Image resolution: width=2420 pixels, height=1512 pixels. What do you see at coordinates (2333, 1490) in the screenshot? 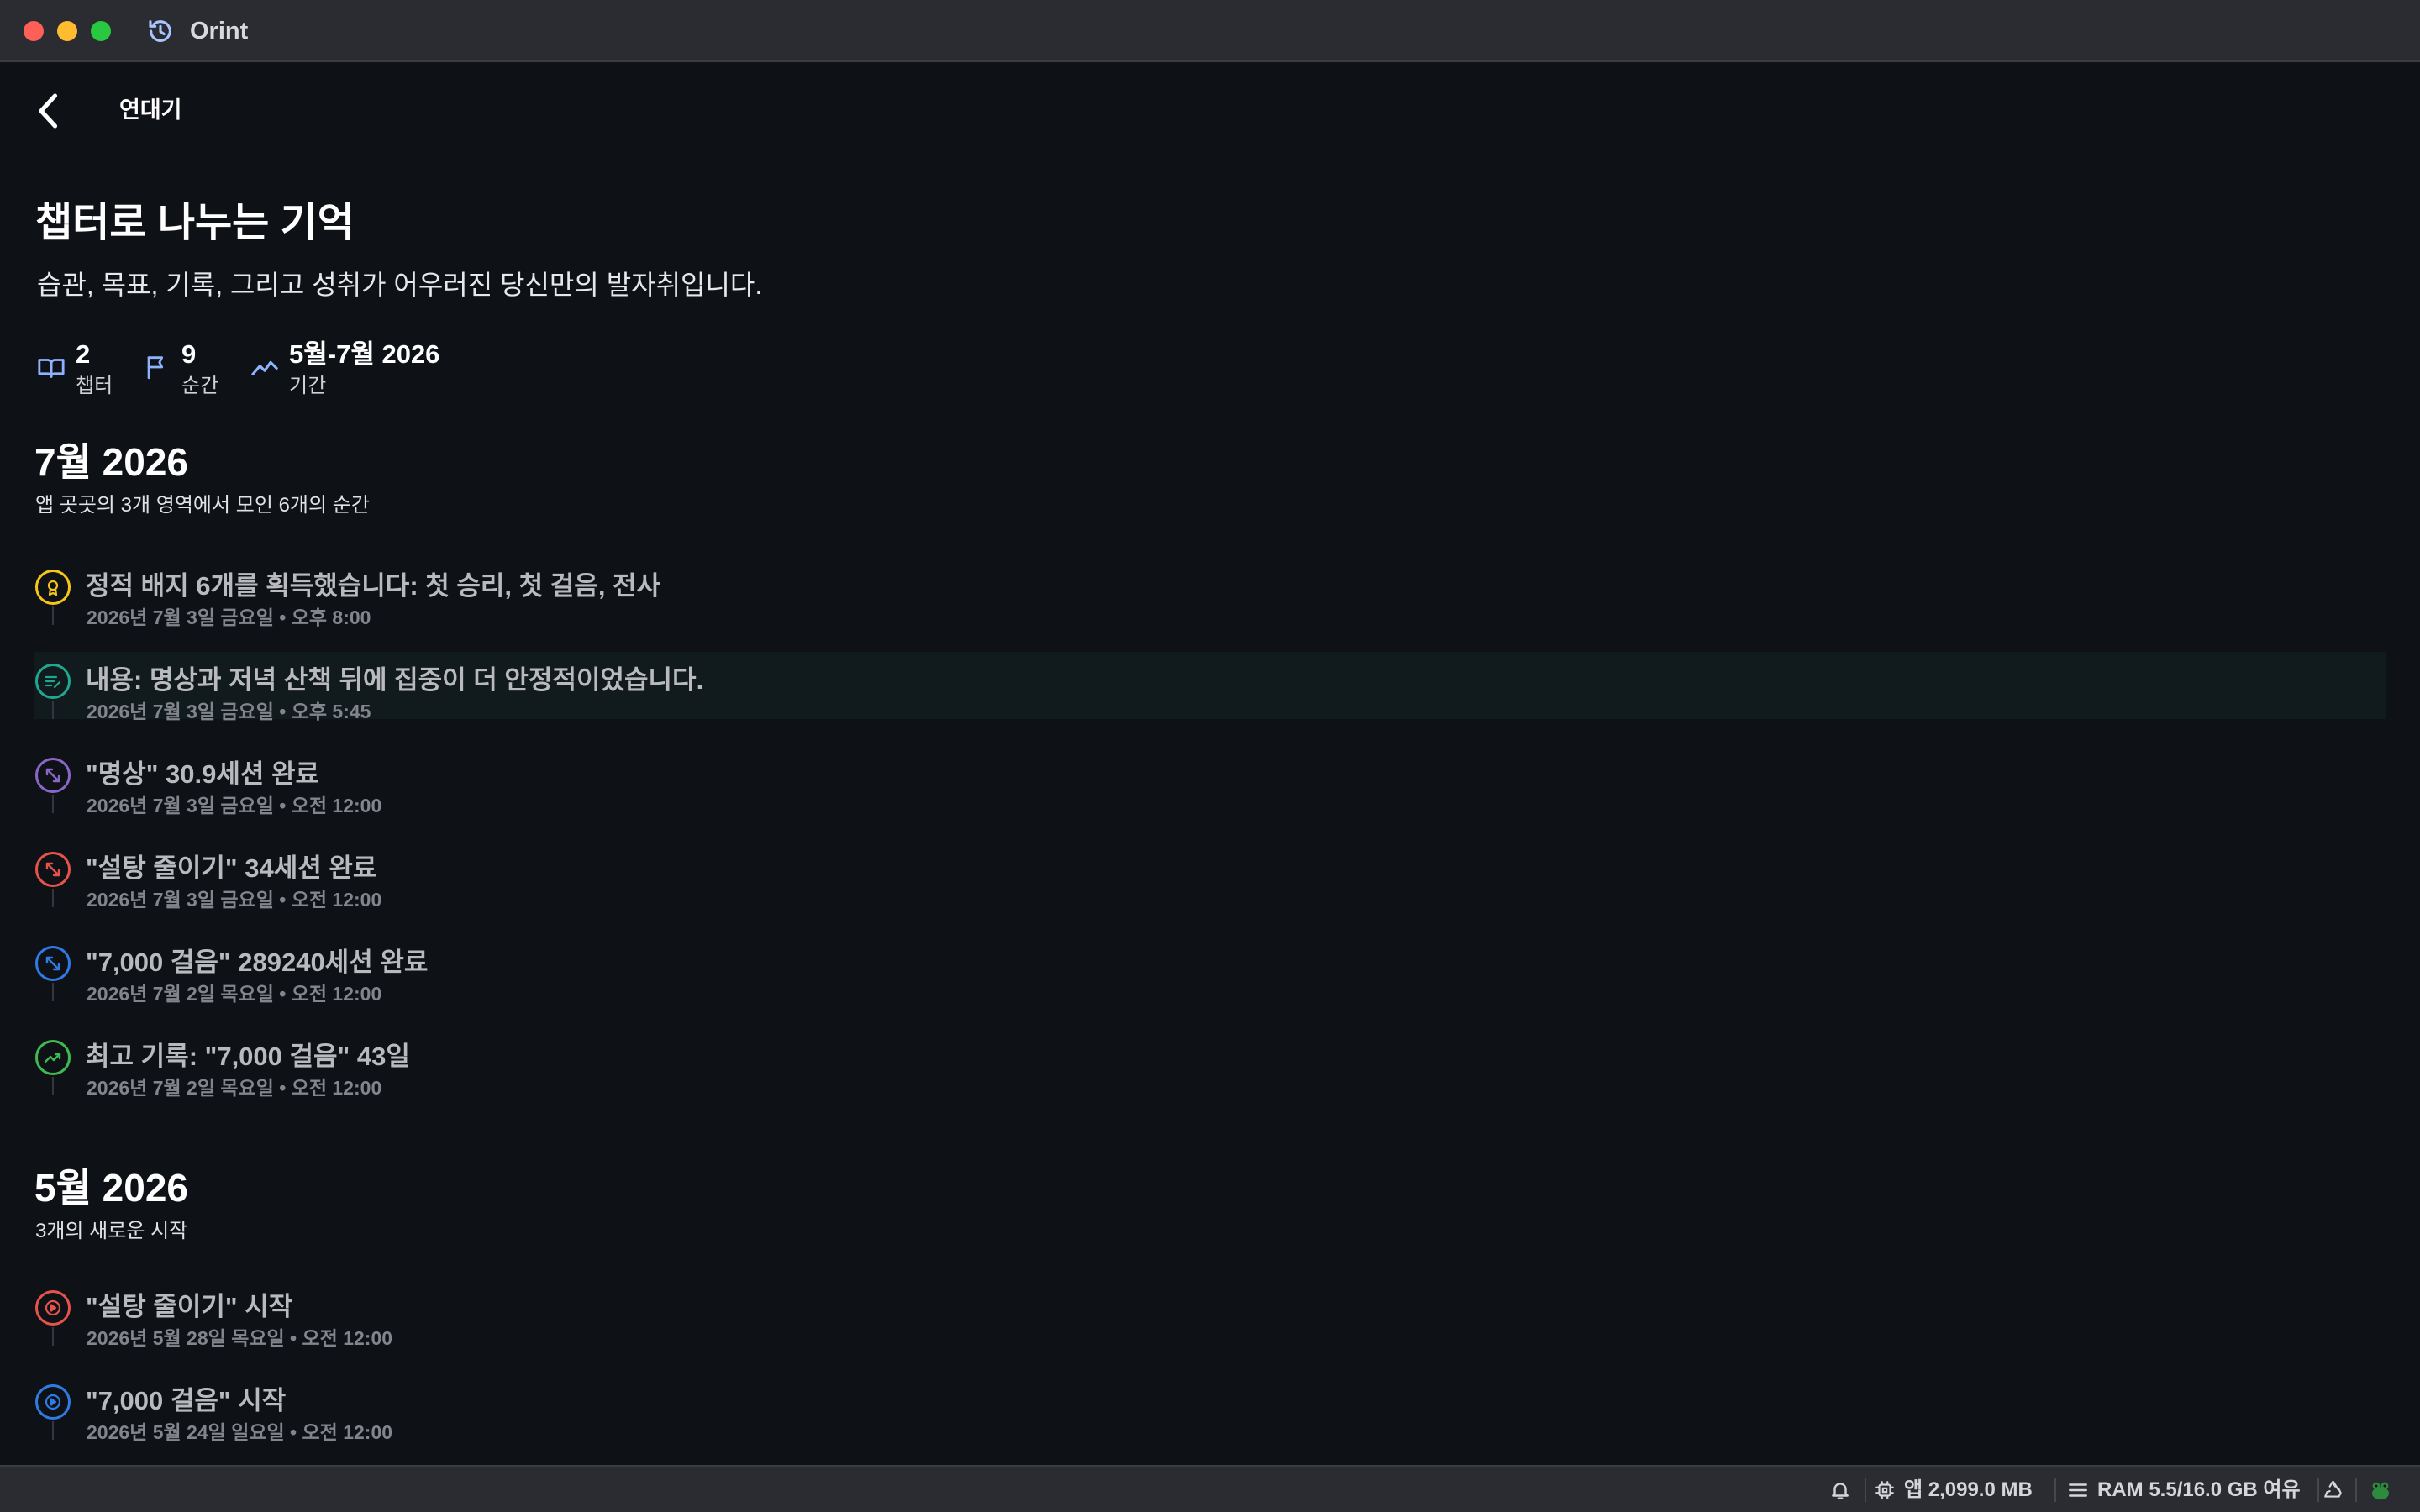
I see `recycle-icon` at bounding box center [2333, 1490].